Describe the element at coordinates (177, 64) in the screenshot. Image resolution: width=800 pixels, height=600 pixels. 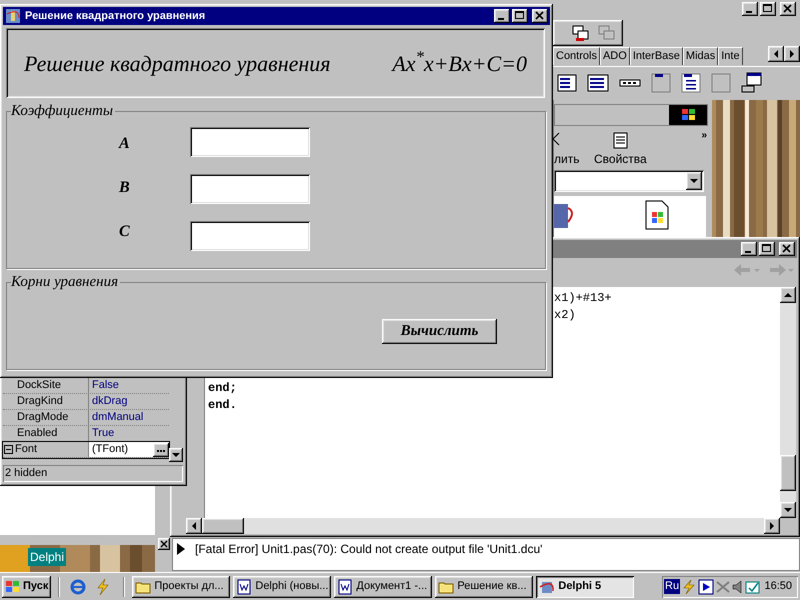
I see `header-title: Решение квадратного уравнения` at that location.